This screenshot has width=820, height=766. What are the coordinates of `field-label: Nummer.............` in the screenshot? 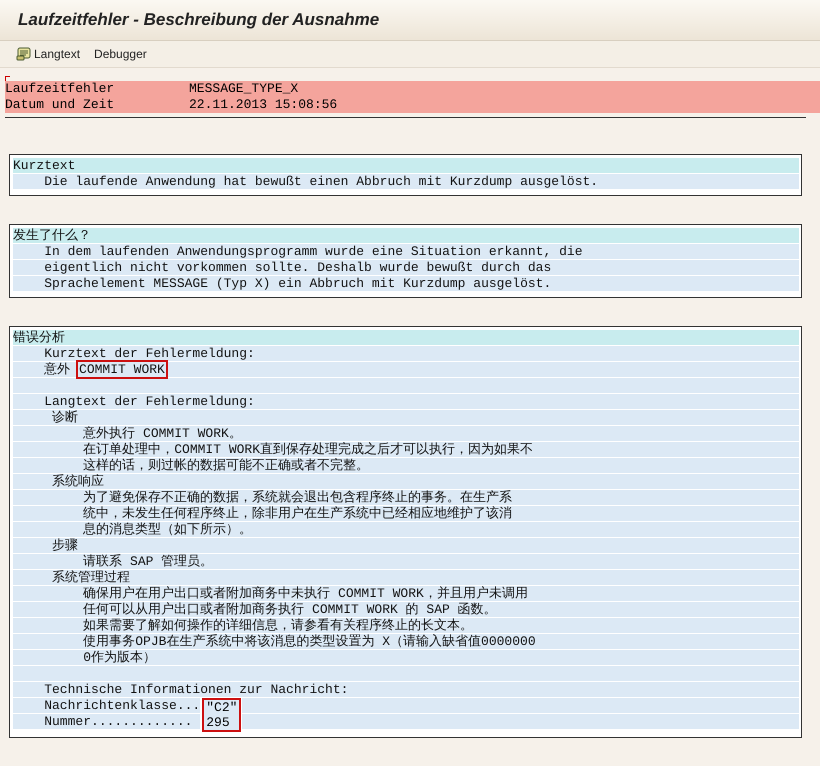 It's located at (106, 722).